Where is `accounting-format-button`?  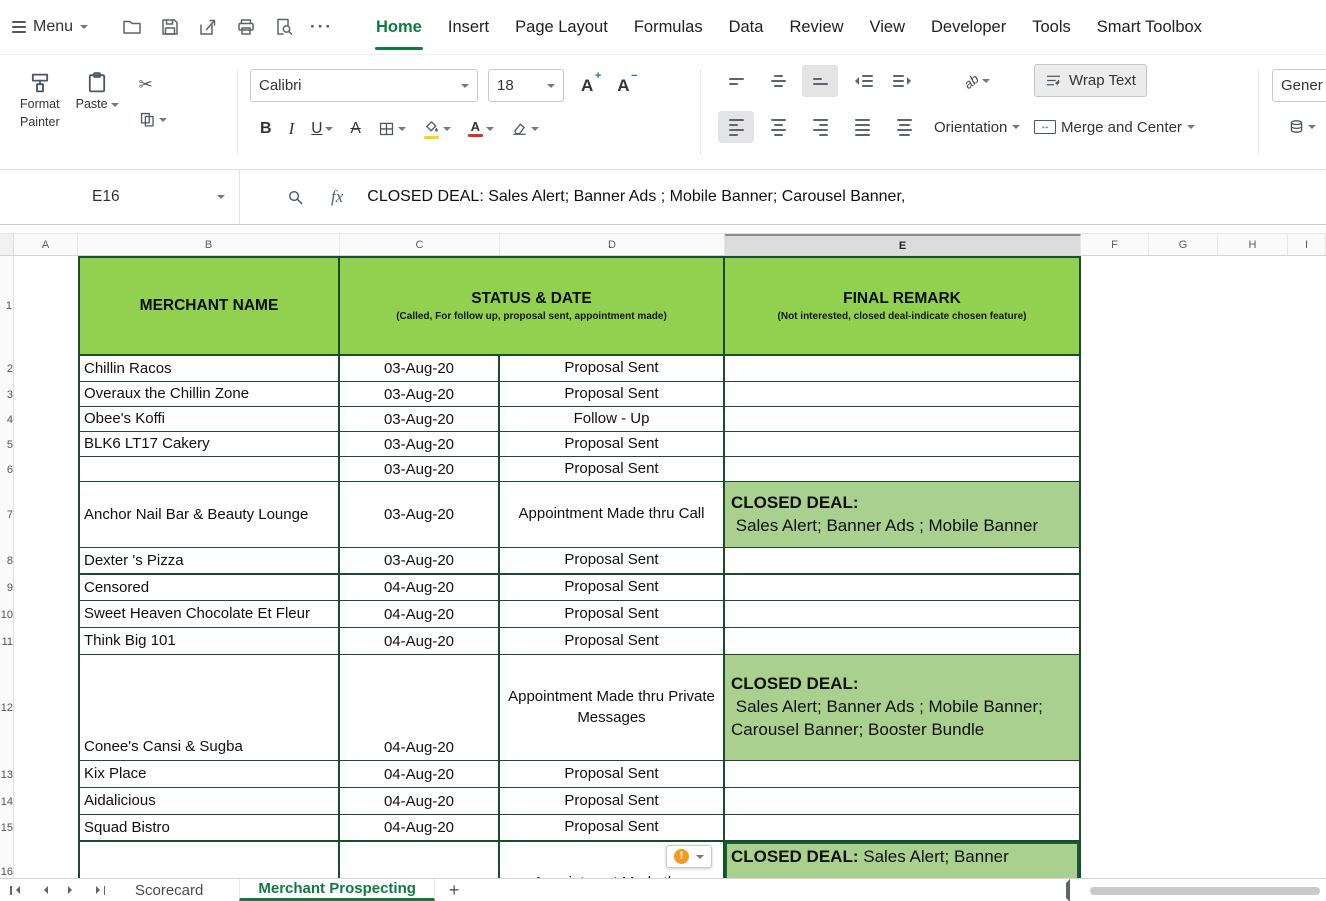
accounting-format-button is located at coordinates (1302, 126).